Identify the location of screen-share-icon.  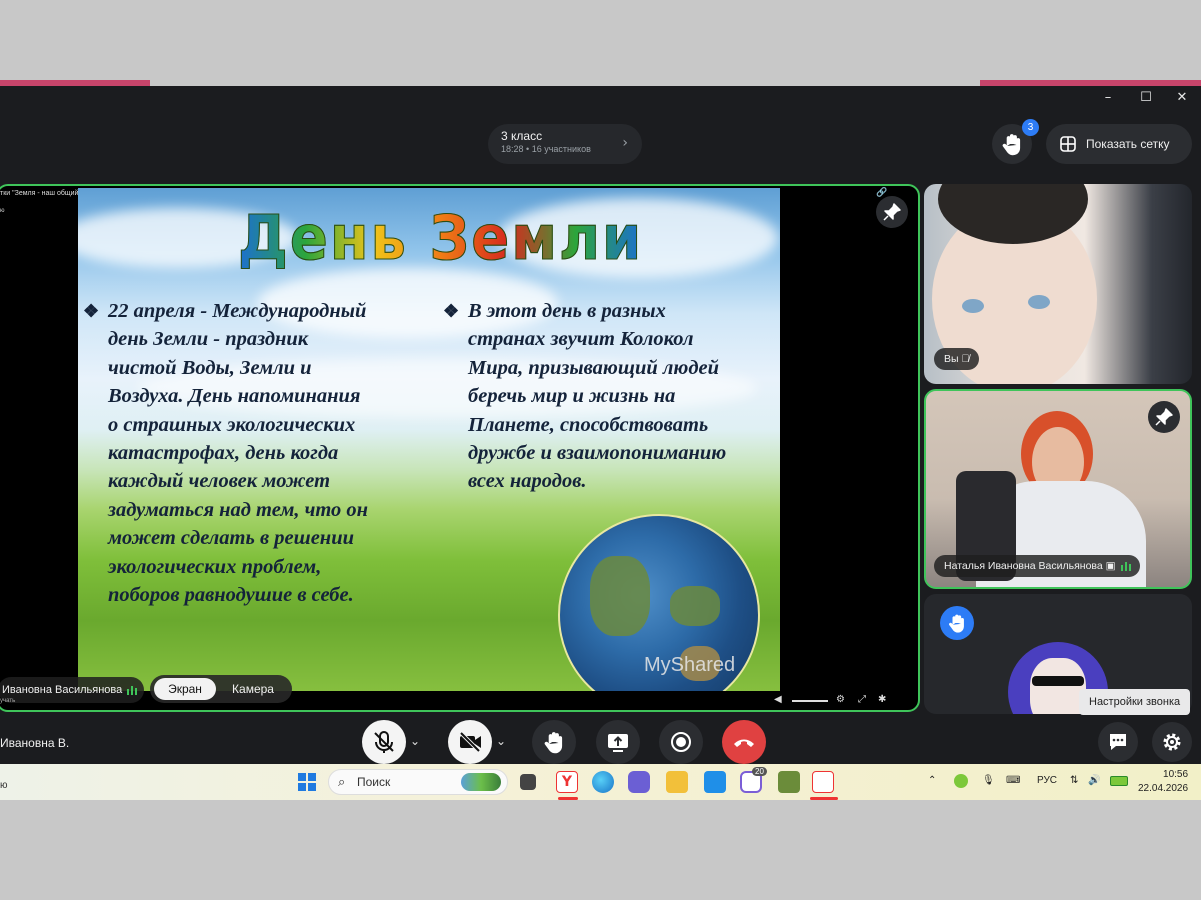
(618, 743).